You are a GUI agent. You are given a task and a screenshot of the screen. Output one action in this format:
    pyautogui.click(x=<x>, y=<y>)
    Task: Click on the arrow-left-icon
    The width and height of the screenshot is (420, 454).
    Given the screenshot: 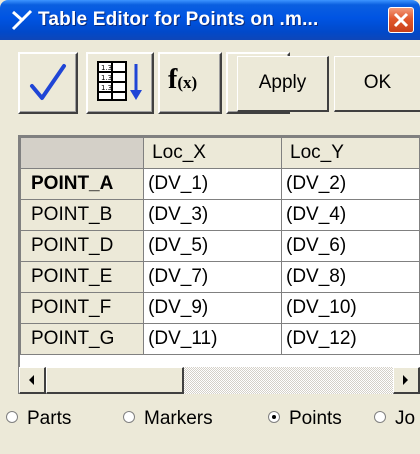 What is the action you would take?
    pyautogui.click(x=31, y=380)
    